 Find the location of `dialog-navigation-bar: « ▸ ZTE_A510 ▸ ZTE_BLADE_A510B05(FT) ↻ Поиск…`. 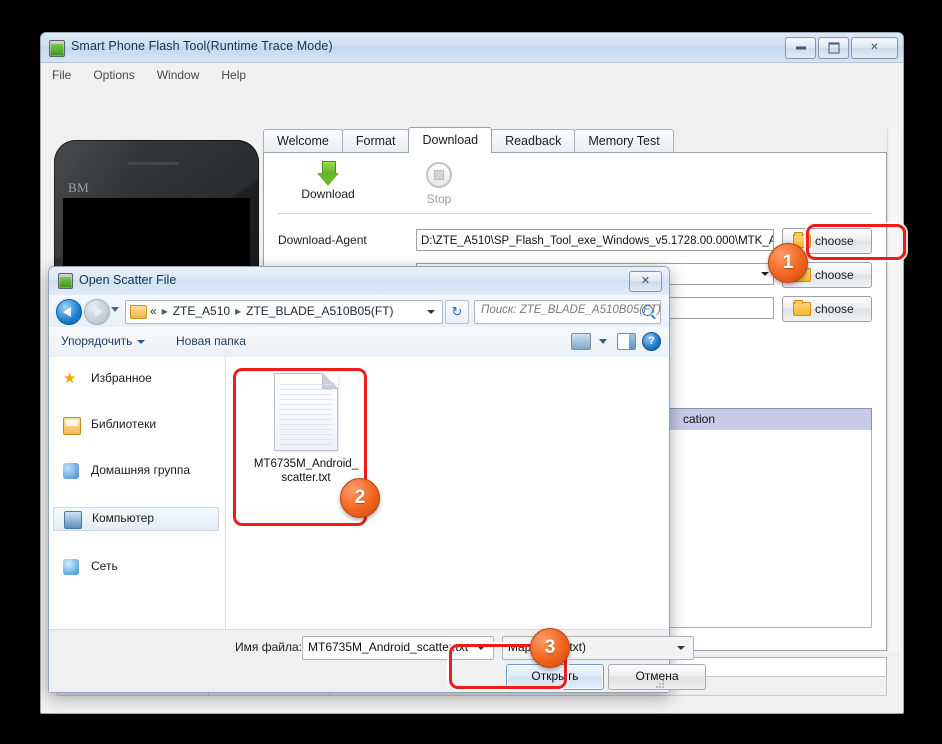

dialog-navigation-bar: « ▸ ZTE_A510 ▸ ZTE_BLADE_A510B05(FT) ↻ Поиск… is located at coordinates (359, 311).